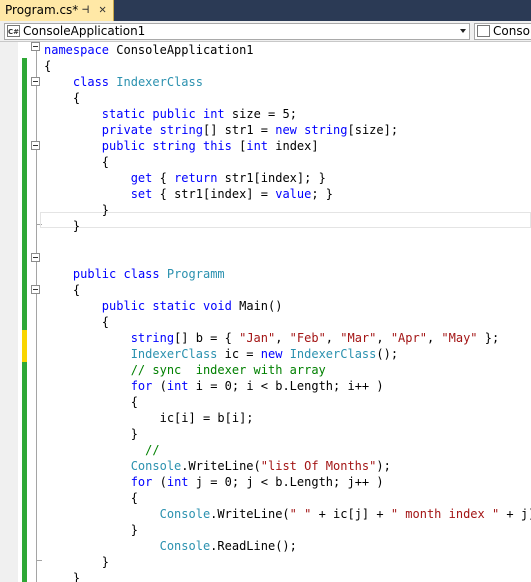 This screenshot has height=582, width=531. I want to click on code-token: [size];, so click(373, 130).